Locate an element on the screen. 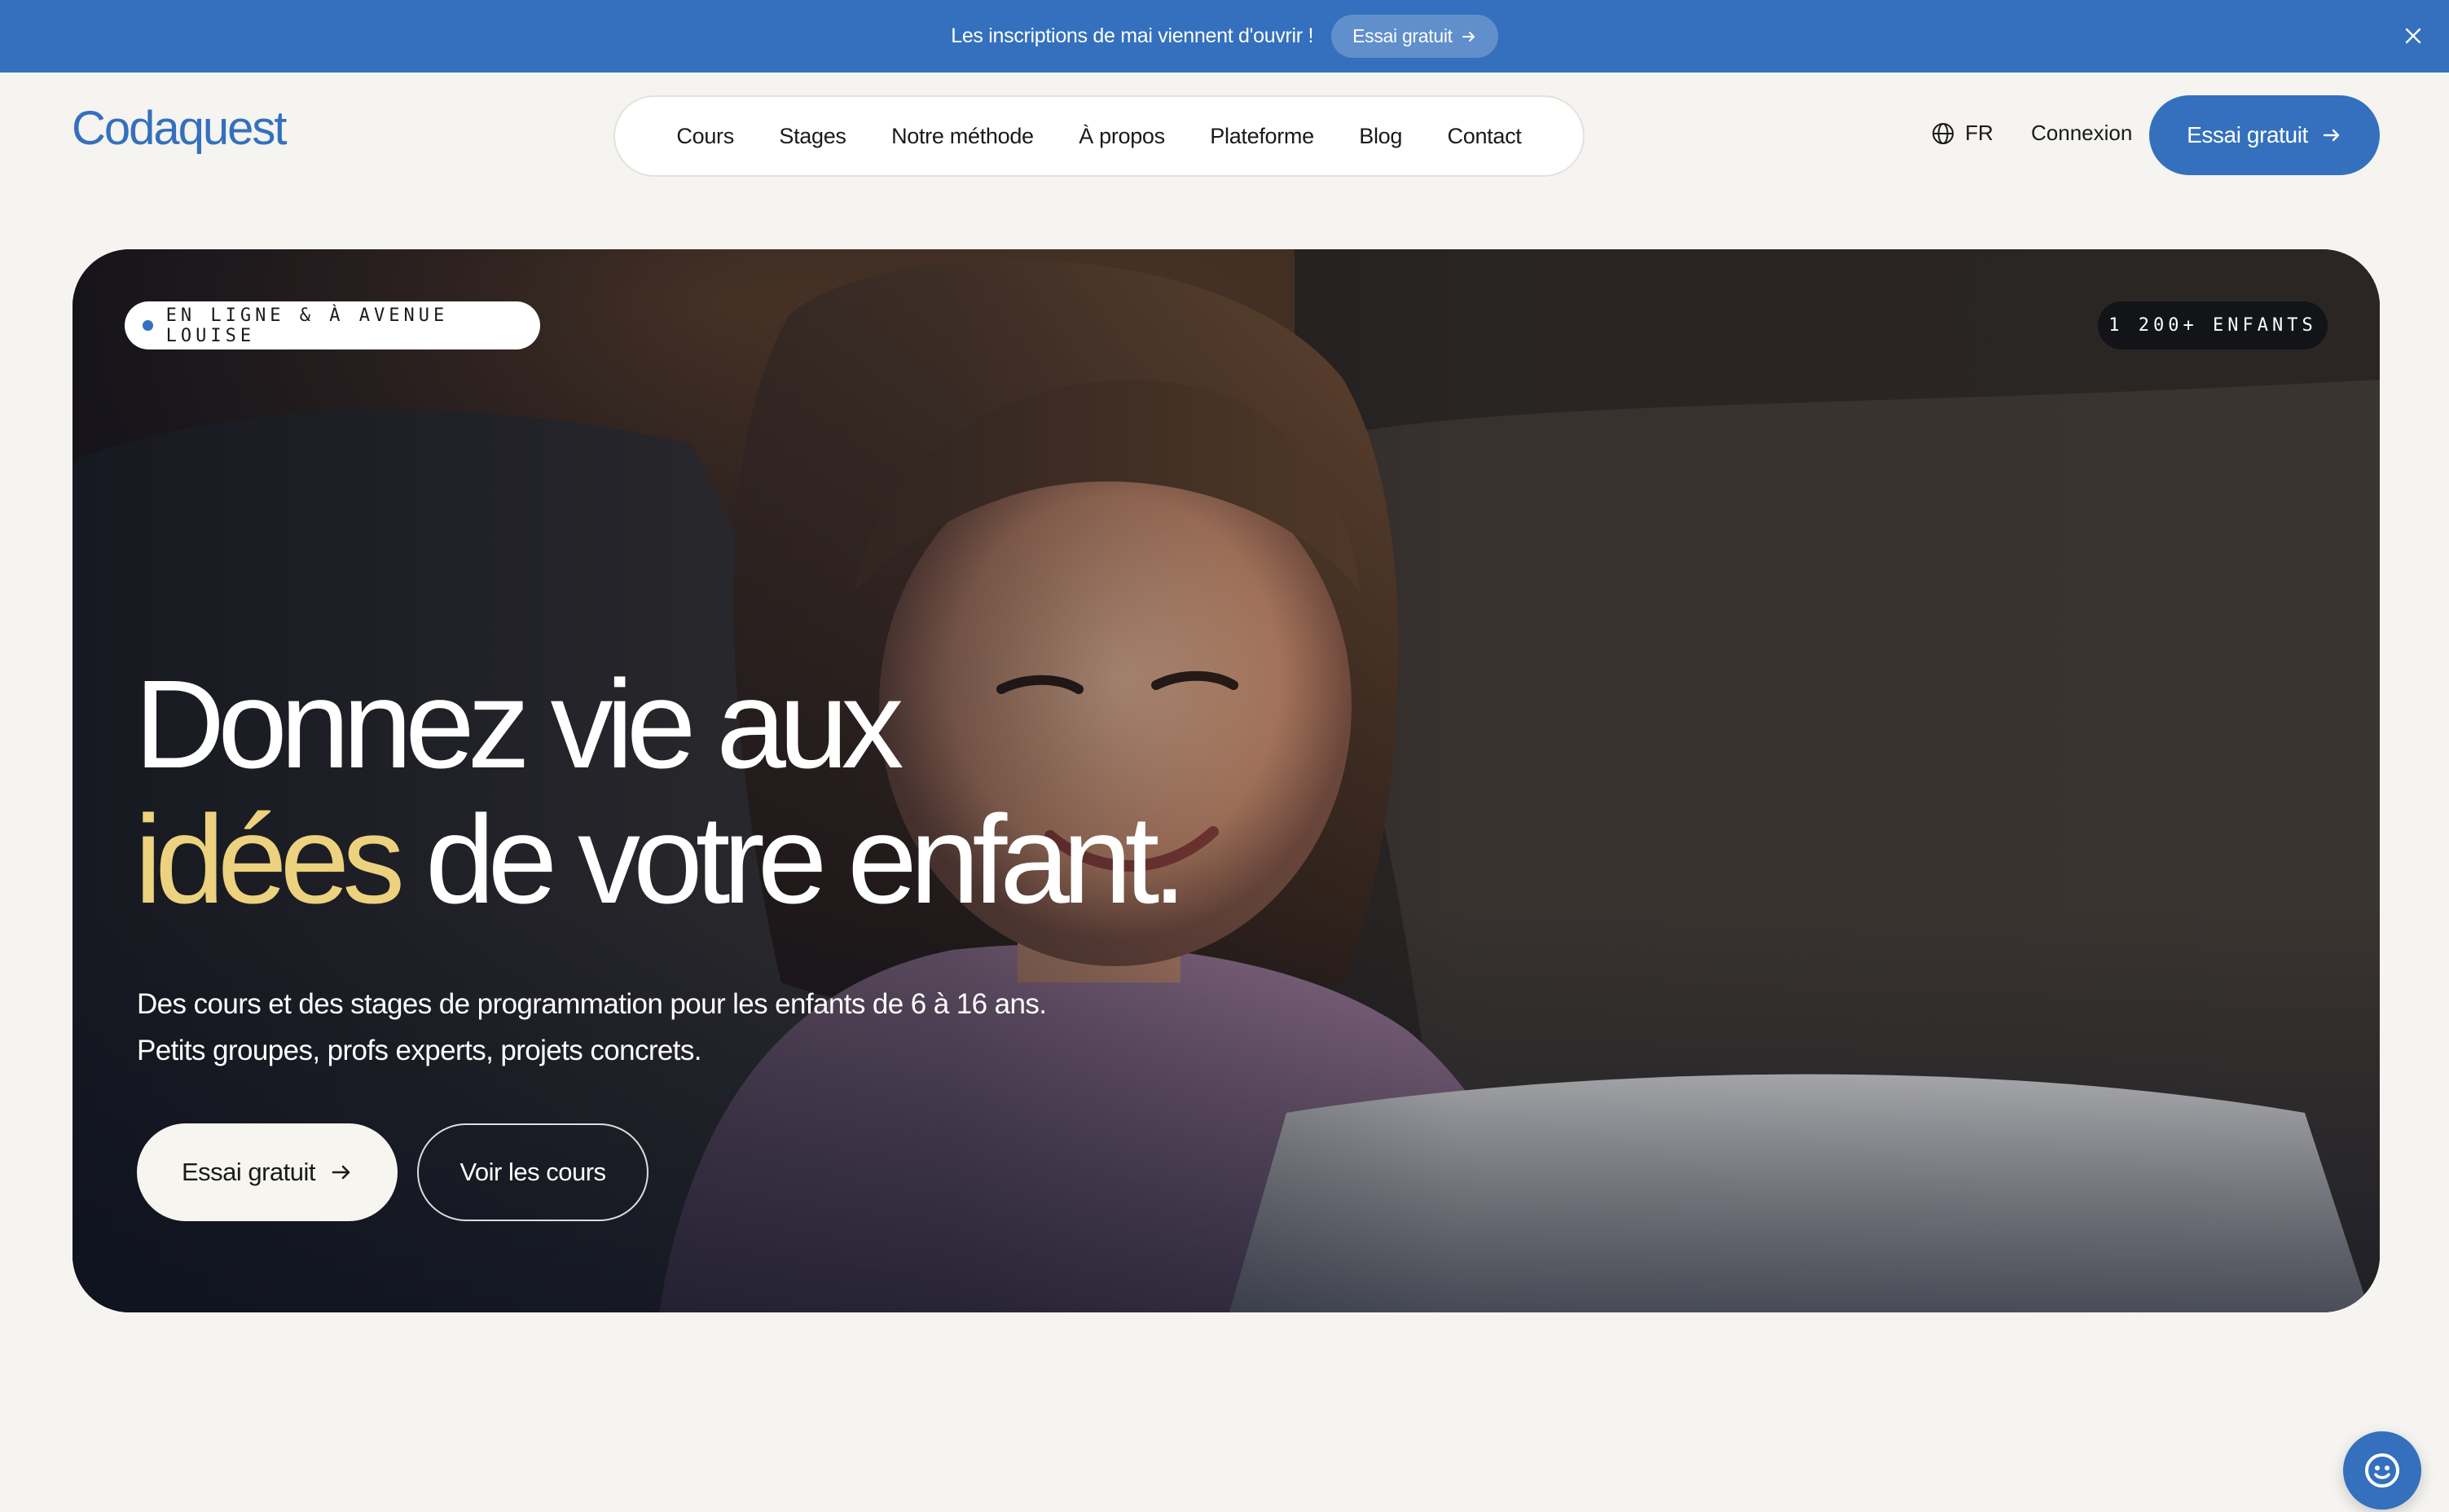 The image size is (2449, 1512). headline-line-2: de votre enfant. is located at coordinates (792, 859).